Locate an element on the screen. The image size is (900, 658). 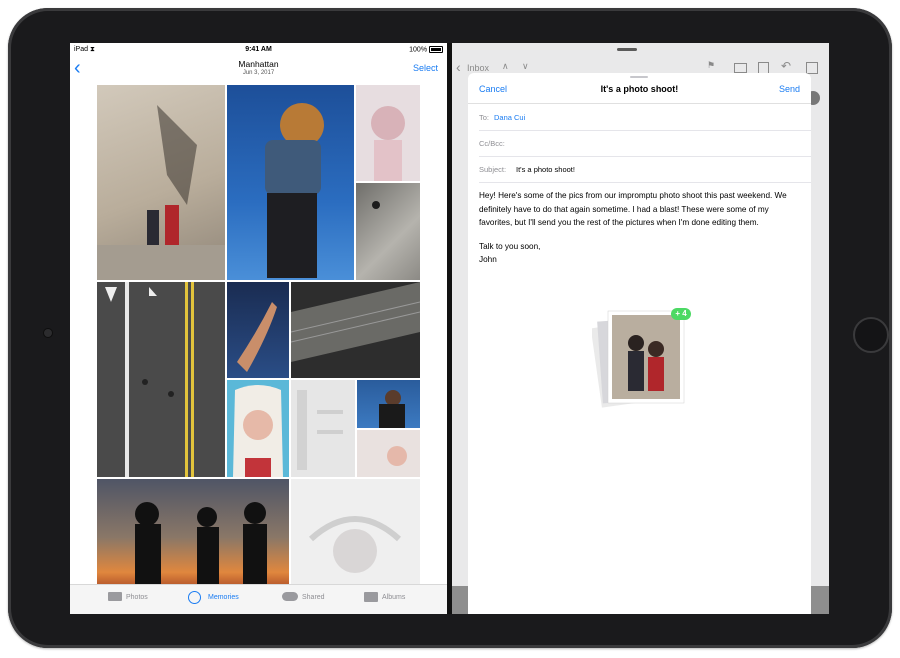
albums-icon is located at coordinates (371, 597).